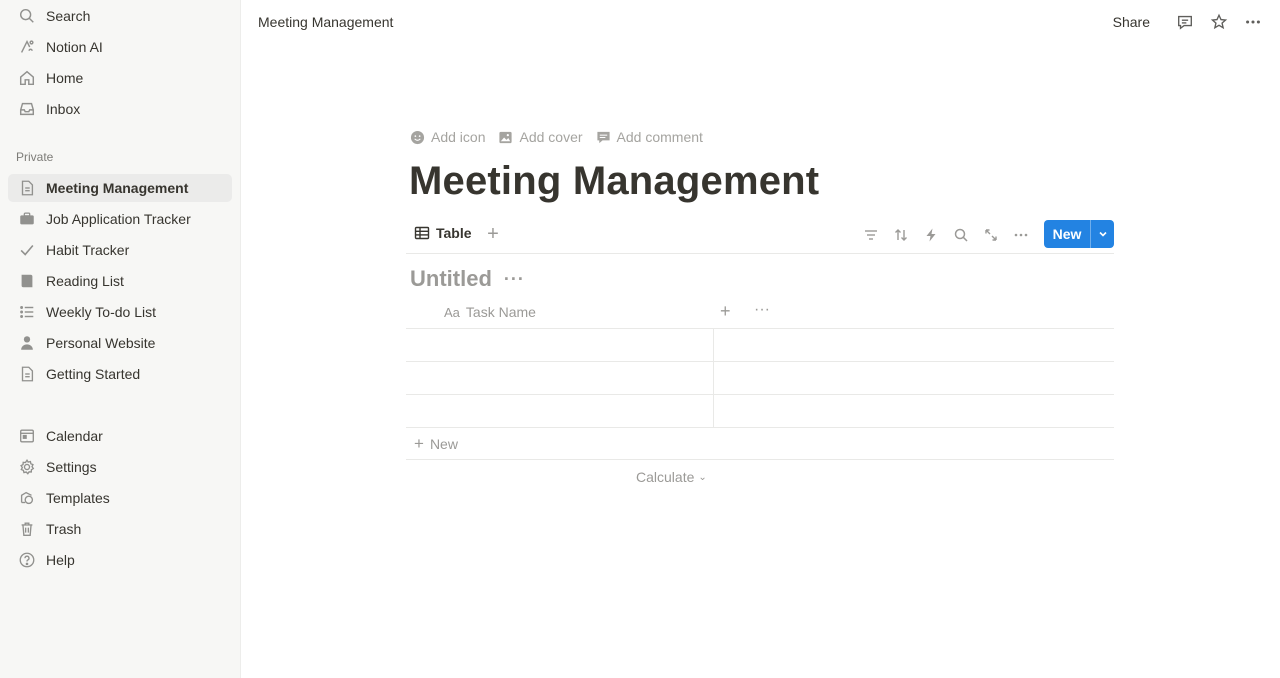  What do you see at coordinates (725, 311) in the screenshot?
I see `add-property-button: +` at bounding box center [725, 311].